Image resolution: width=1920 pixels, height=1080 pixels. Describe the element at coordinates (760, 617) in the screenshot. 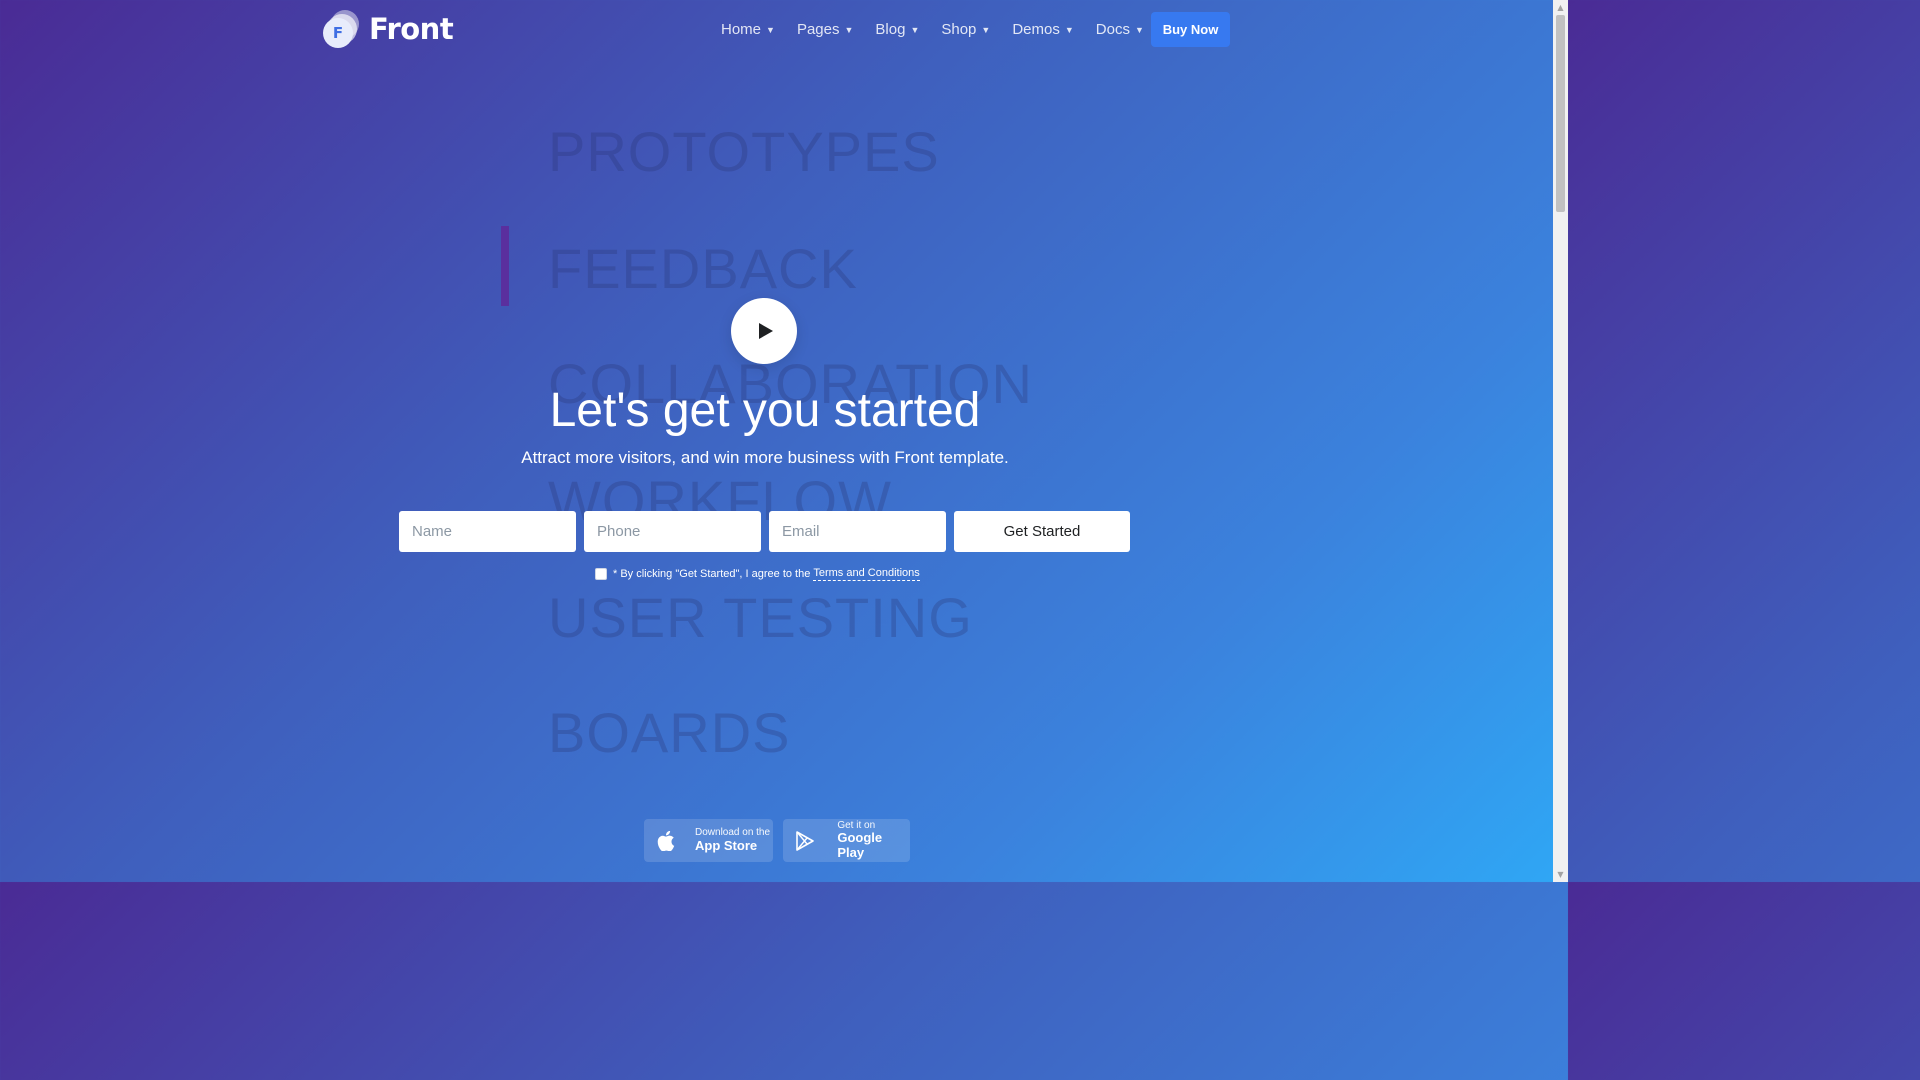

I see `background-word: USER TESTING` at that location.